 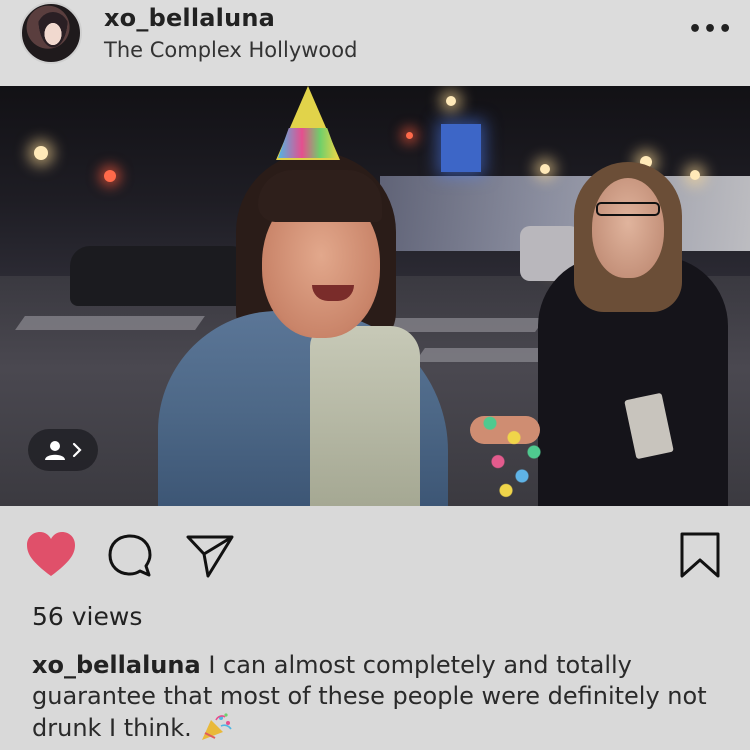 What do you see at coordinates (165, 276) in the screenshot?
I see `photo-car` at bounding box center [165, 276].